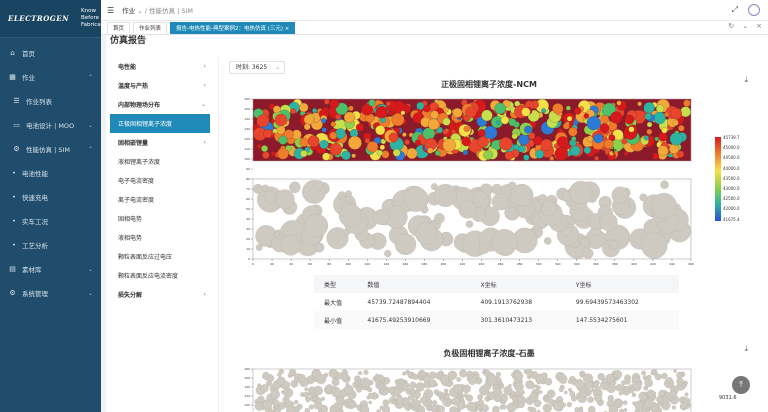  Describe the element at coordinates (50, 173) in the screenshot. I see `nav-battery-performance: 电池性能` at that location.